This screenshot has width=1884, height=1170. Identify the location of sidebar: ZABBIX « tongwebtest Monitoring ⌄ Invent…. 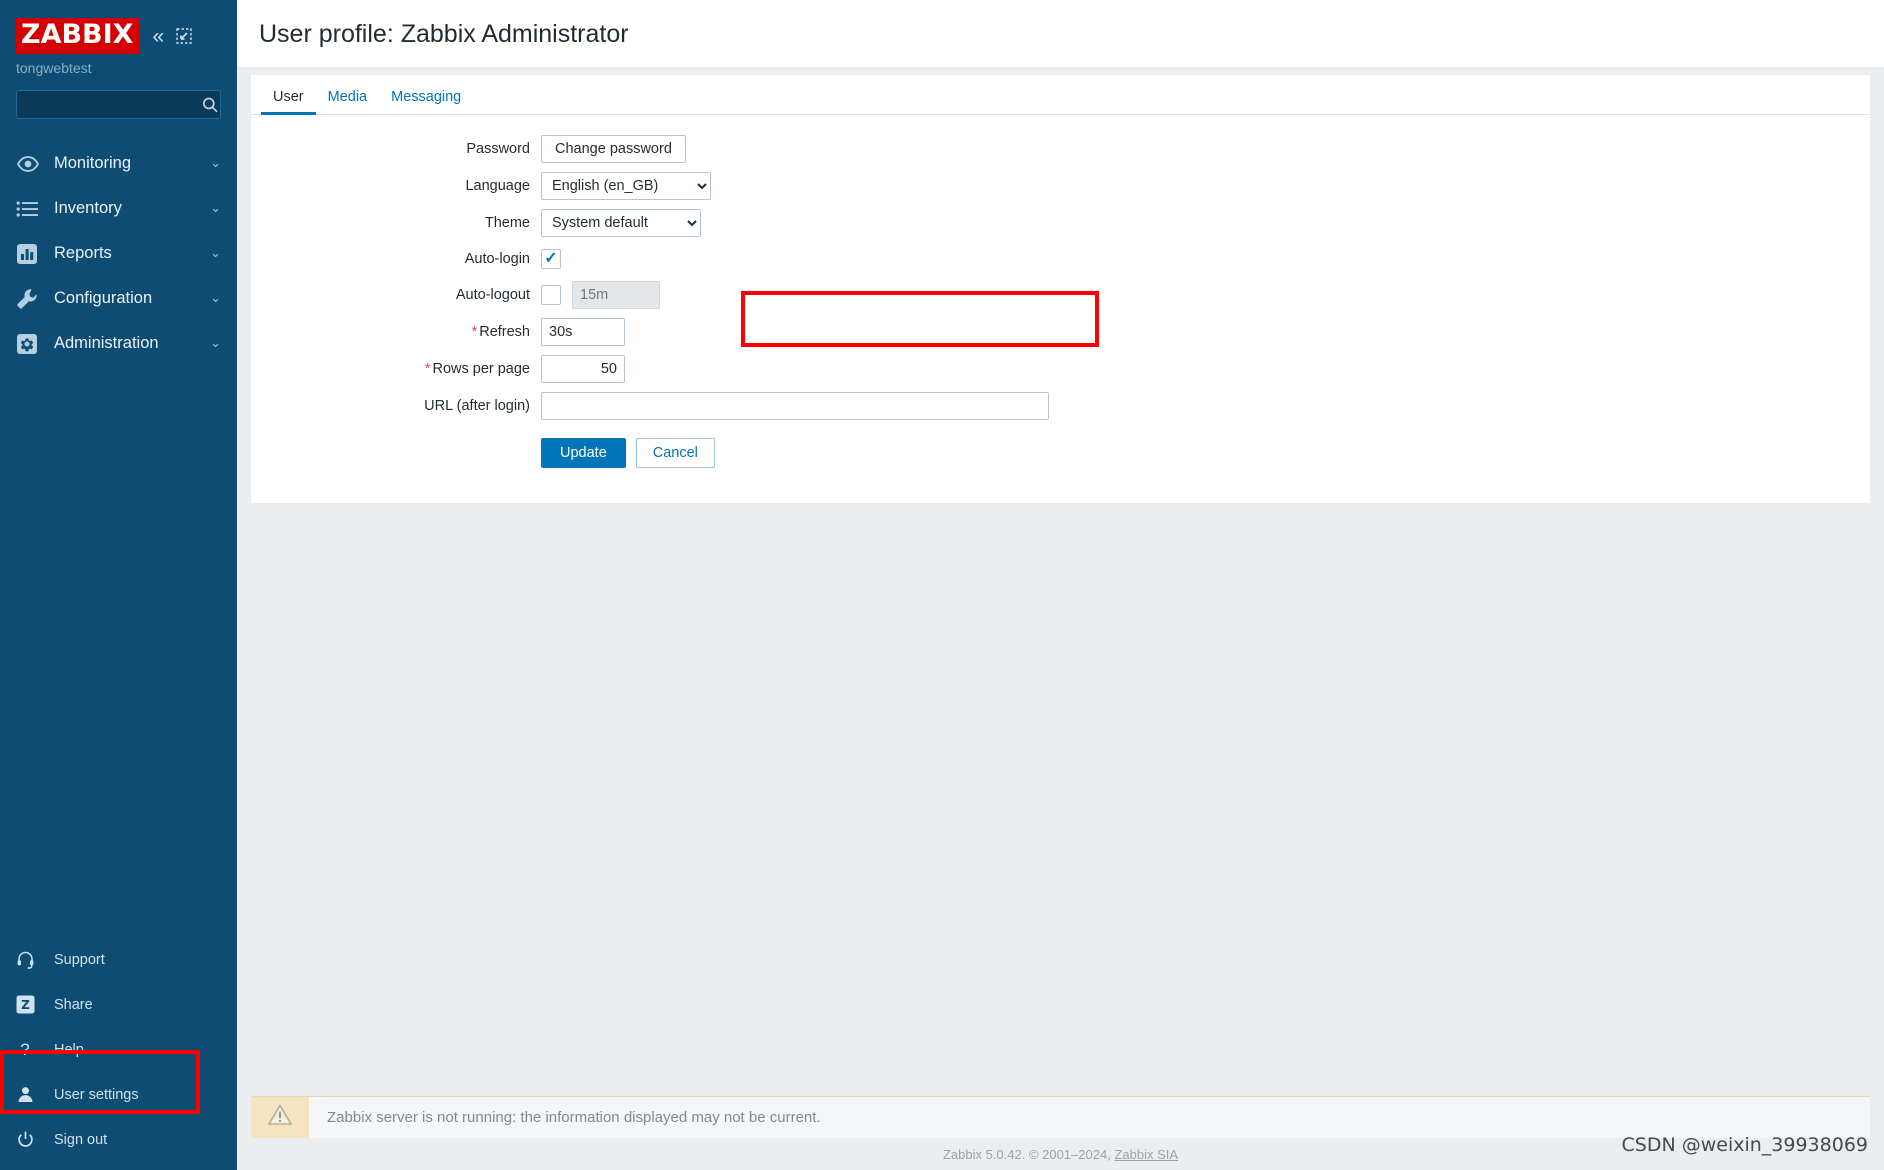
(118, 585).